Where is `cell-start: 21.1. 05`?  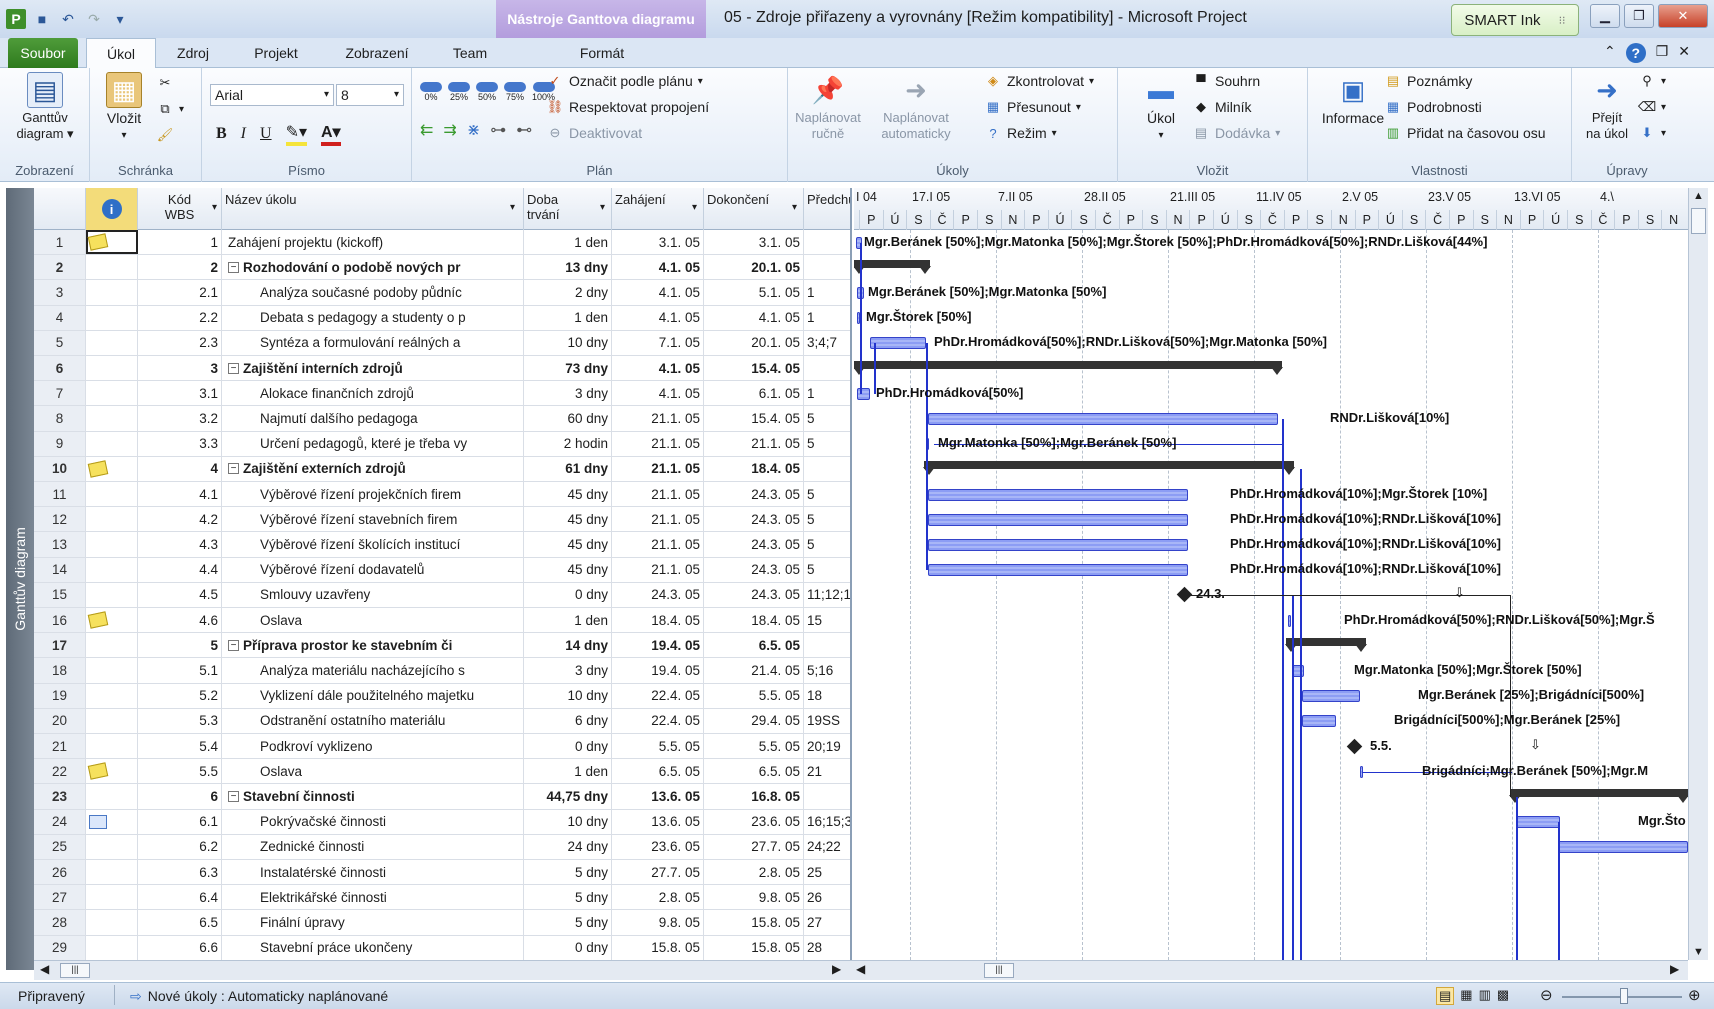
cell-start: 21.1. 05 is located at coordinates (658, 519).